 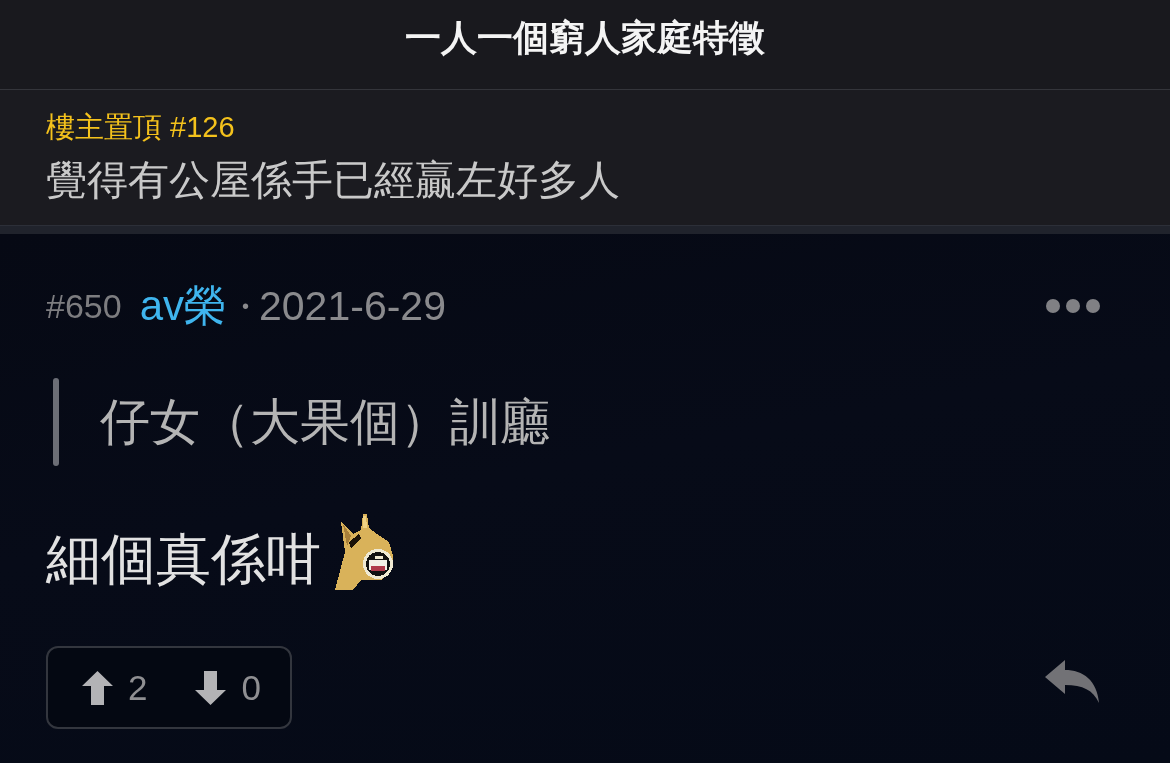 I want to click on down-arrow-icon, so click(x=211, y=687).